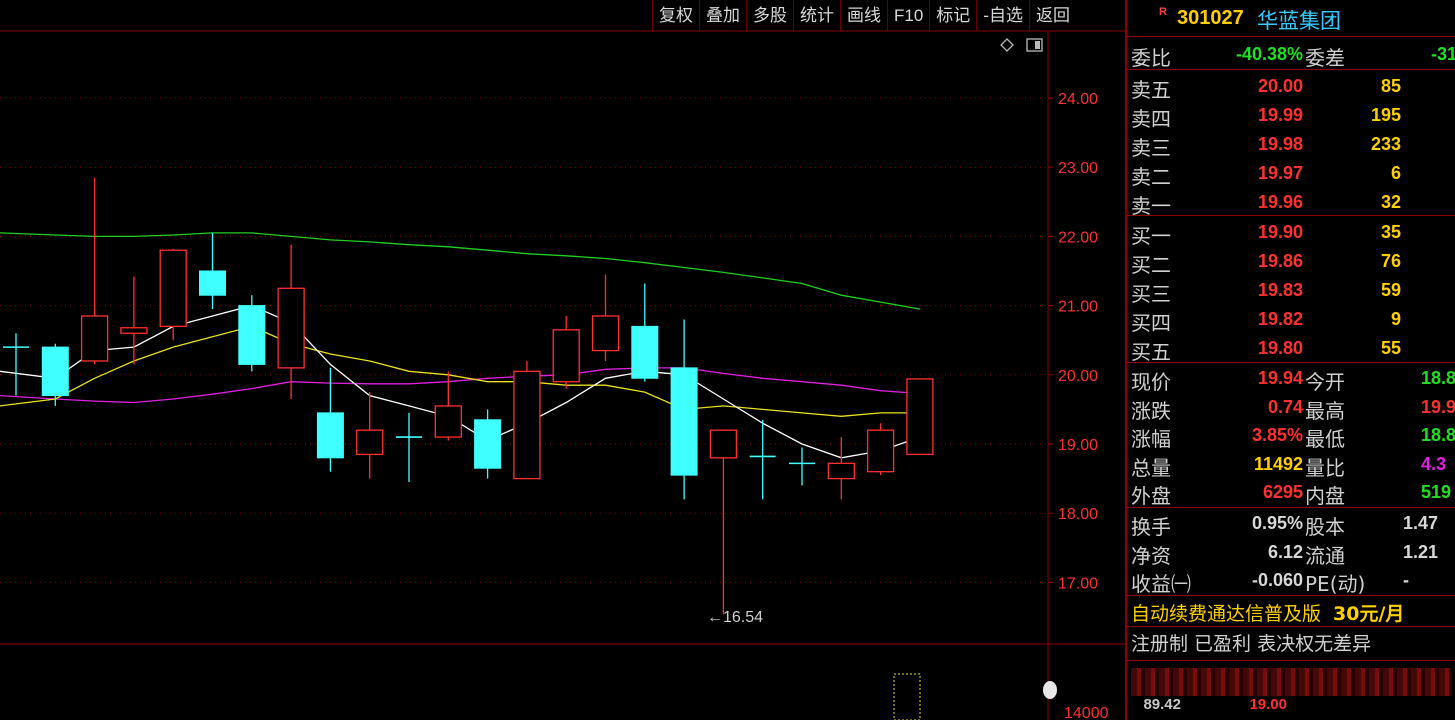  Describe the element at coordinates (1434, 463) in the screenshot. I see `quote-value: 4.3` at that location.